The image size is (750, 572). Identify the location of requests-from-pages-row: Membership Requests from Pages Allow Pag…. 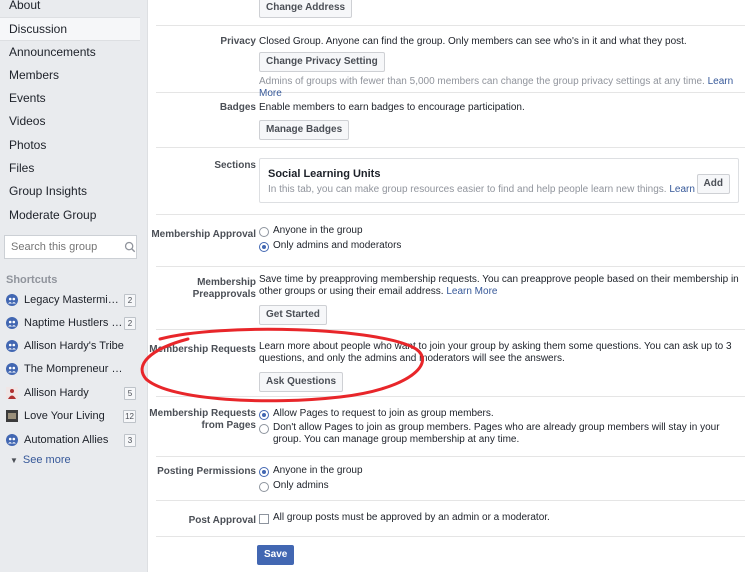
(447, 427).